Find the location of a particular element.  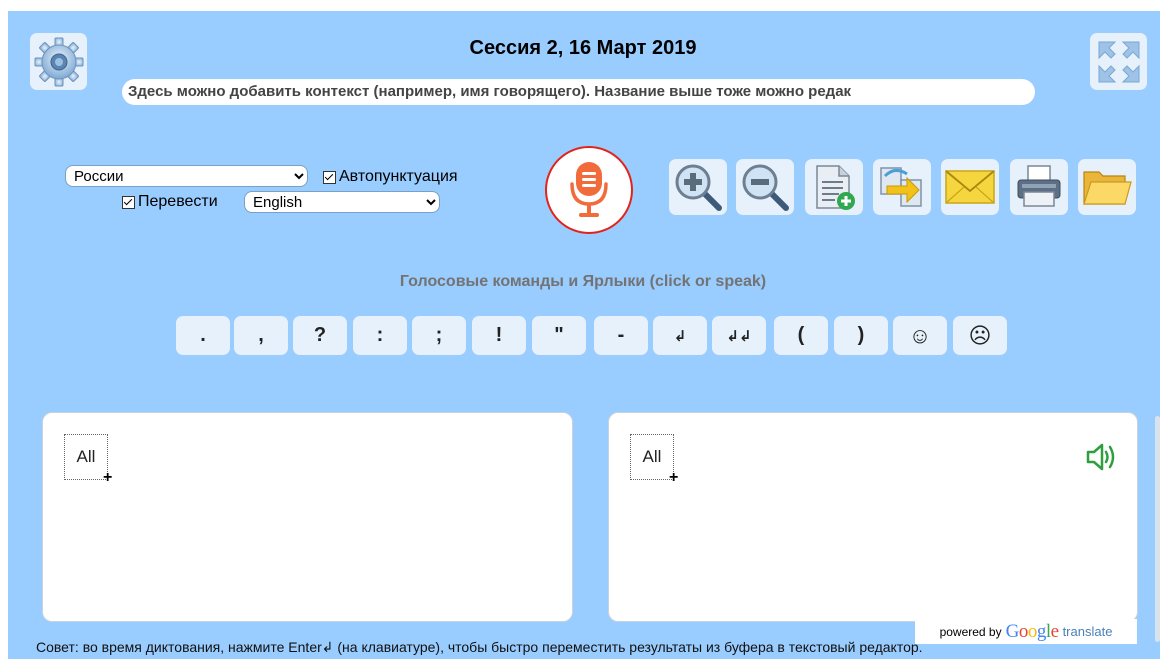

open-folder-button is located at coordinates (1107, 187).